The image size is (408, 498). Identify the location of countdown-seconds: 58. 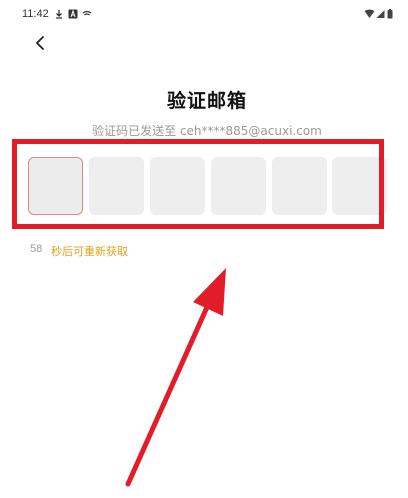
(36, 249).